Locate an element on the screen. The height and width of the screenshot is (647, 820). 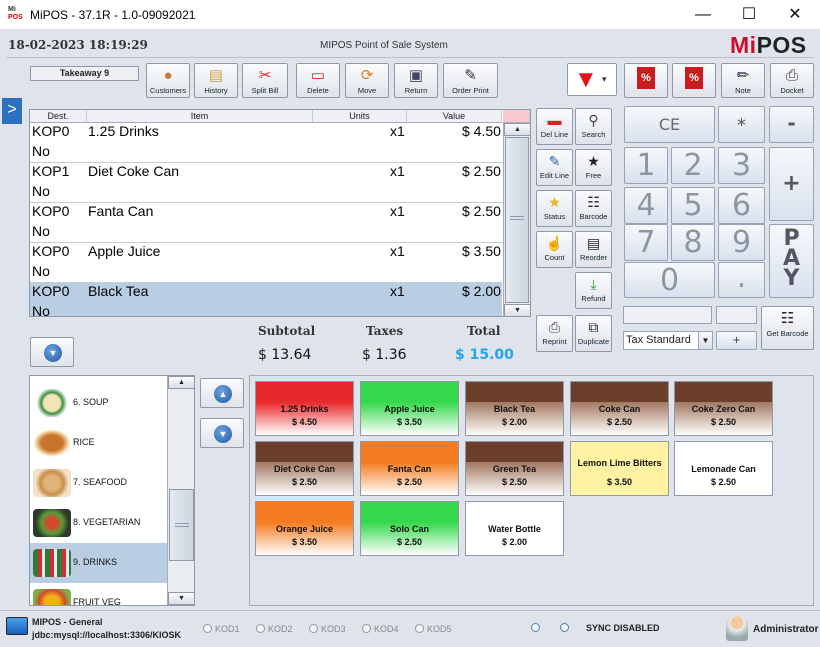
return-button: ▣ Return is located at coordinates (416, 80).